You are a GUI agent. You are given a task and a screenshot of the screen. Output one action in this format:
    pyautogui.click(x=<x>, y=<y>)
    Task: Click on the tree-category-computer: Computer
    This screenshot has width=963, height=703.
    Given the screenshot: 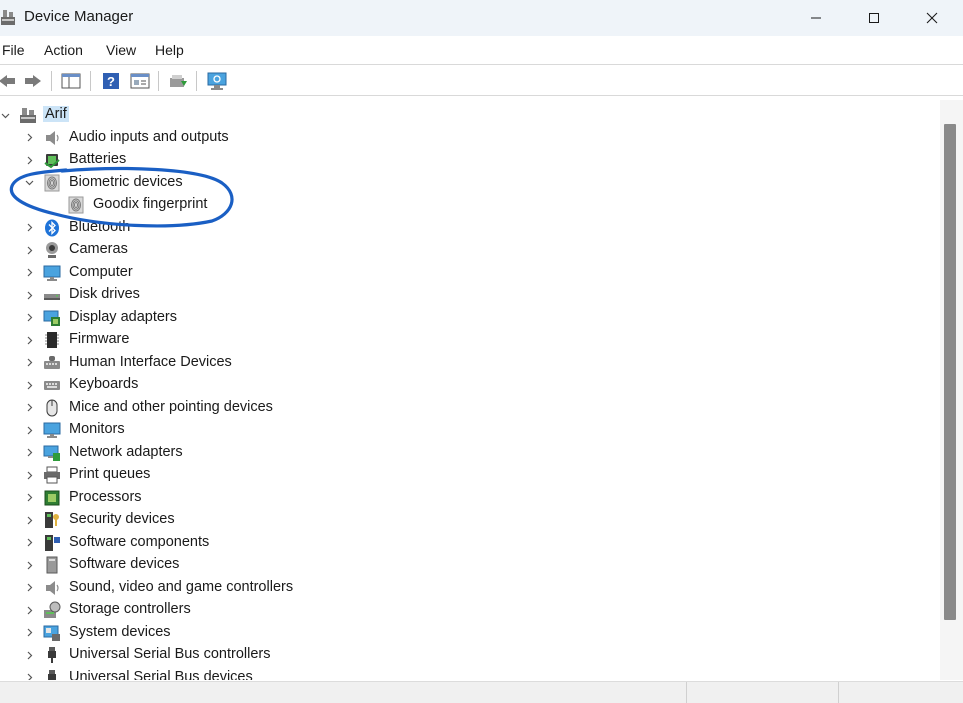 What is the action you would take?
    pyautogui.click(x=470, y=273)
    